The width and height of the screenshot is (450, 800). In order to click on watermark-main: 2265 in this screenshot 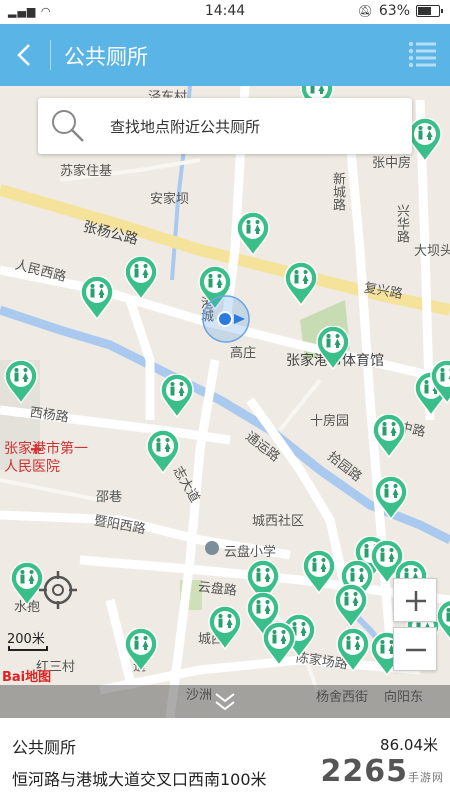, I will do `click(364, 771)`.